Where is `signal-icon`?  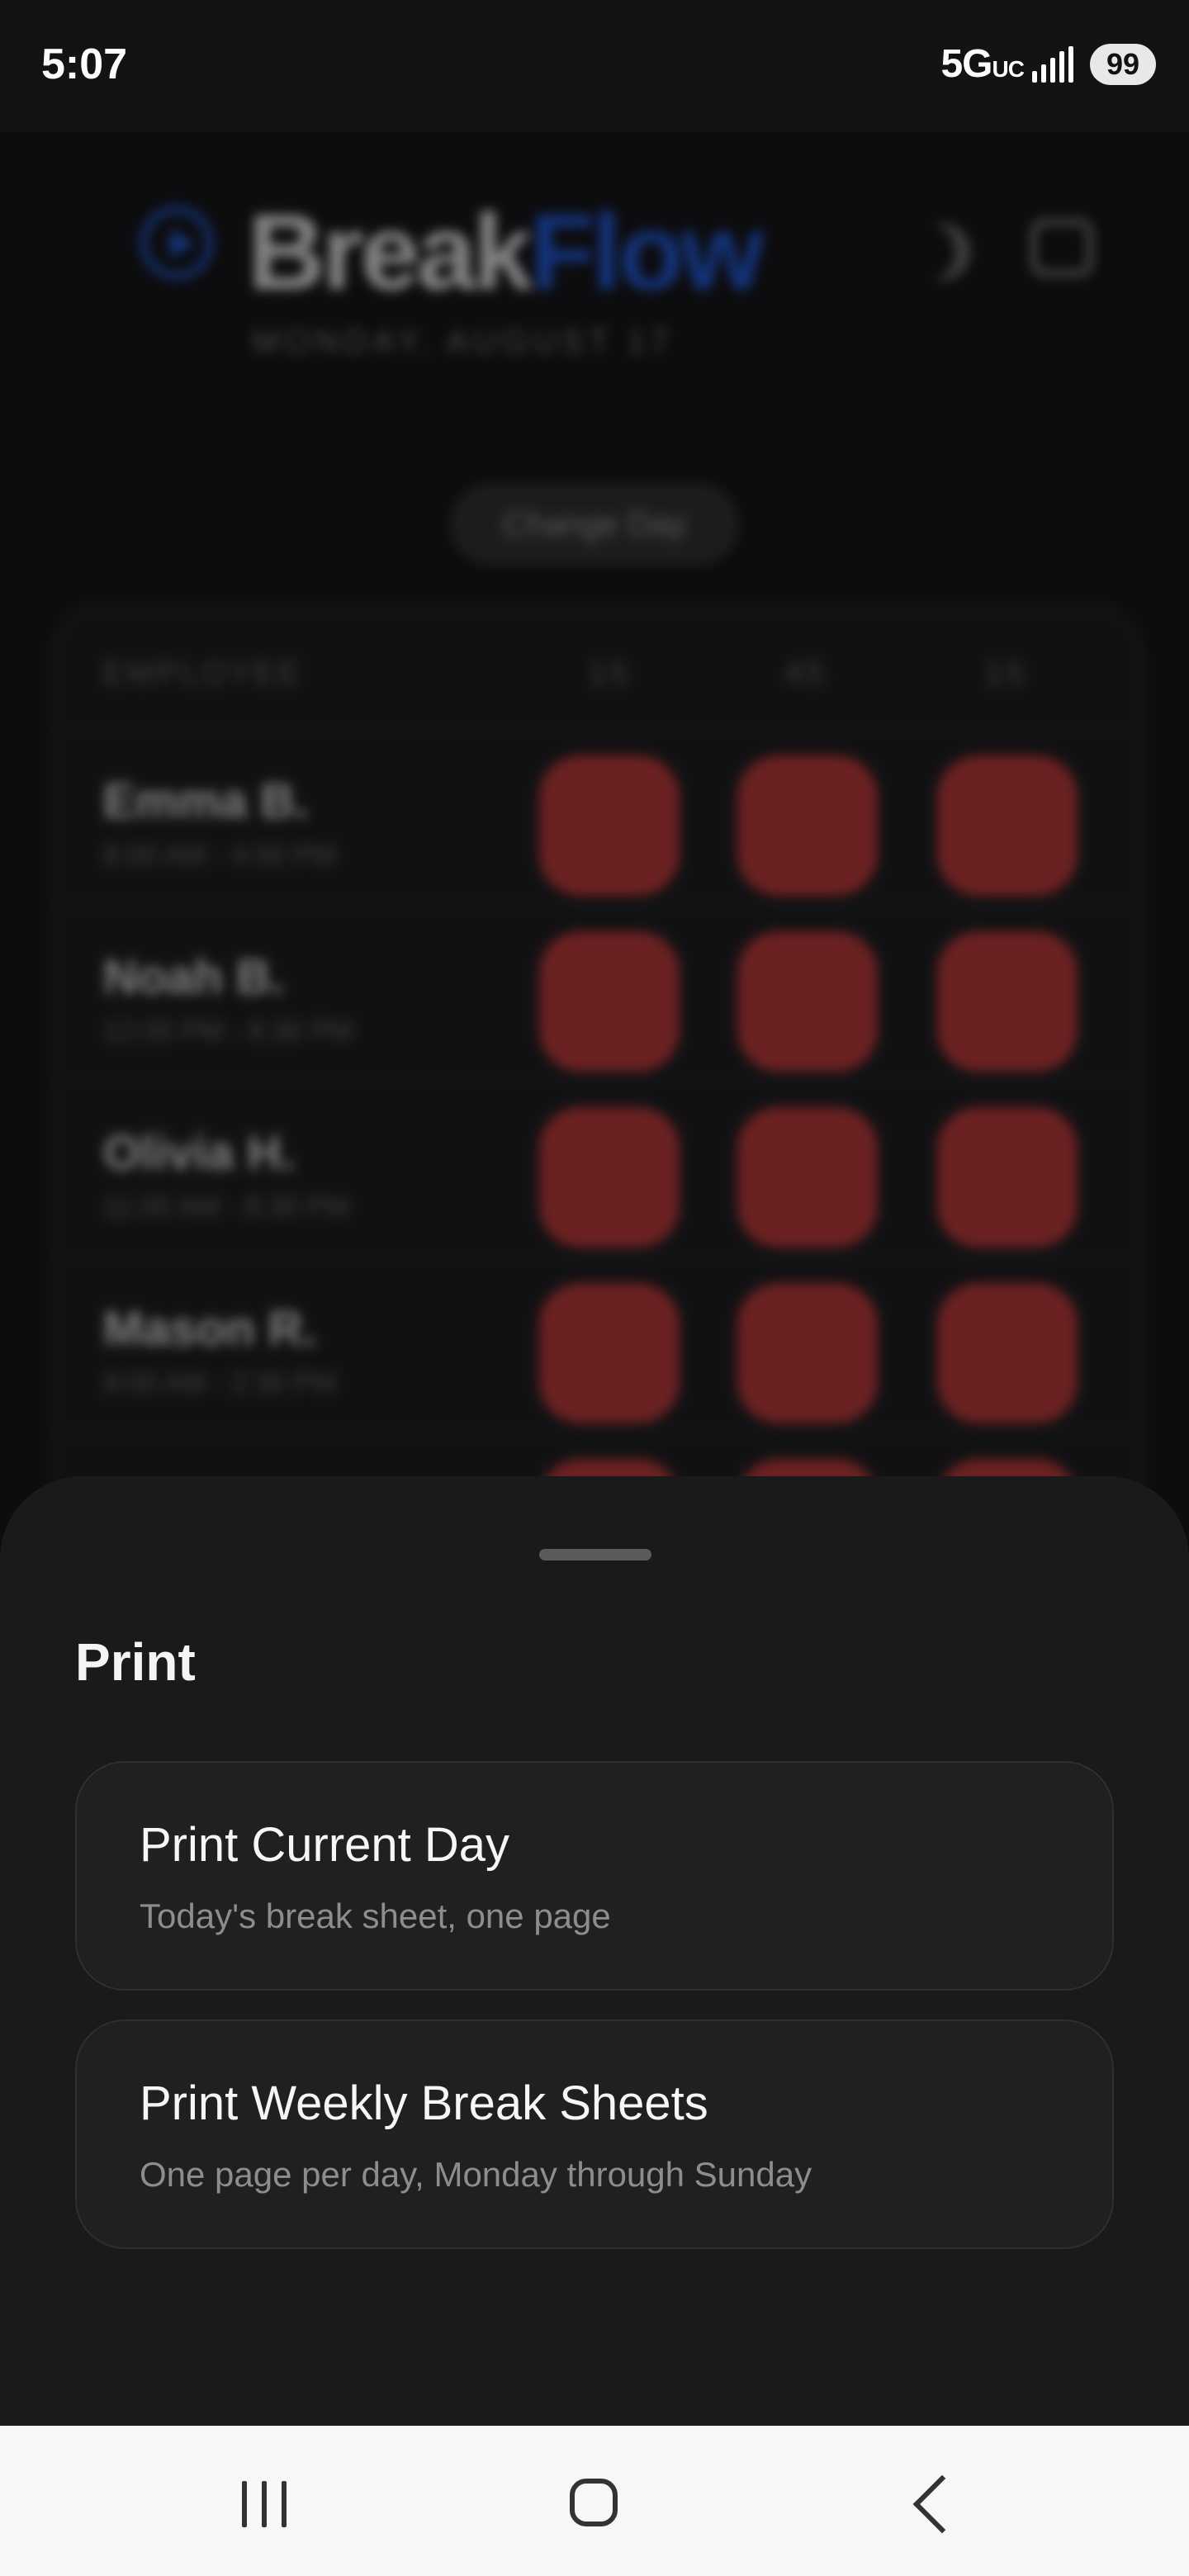
signal-icon is located at coordinates (1052, 64).